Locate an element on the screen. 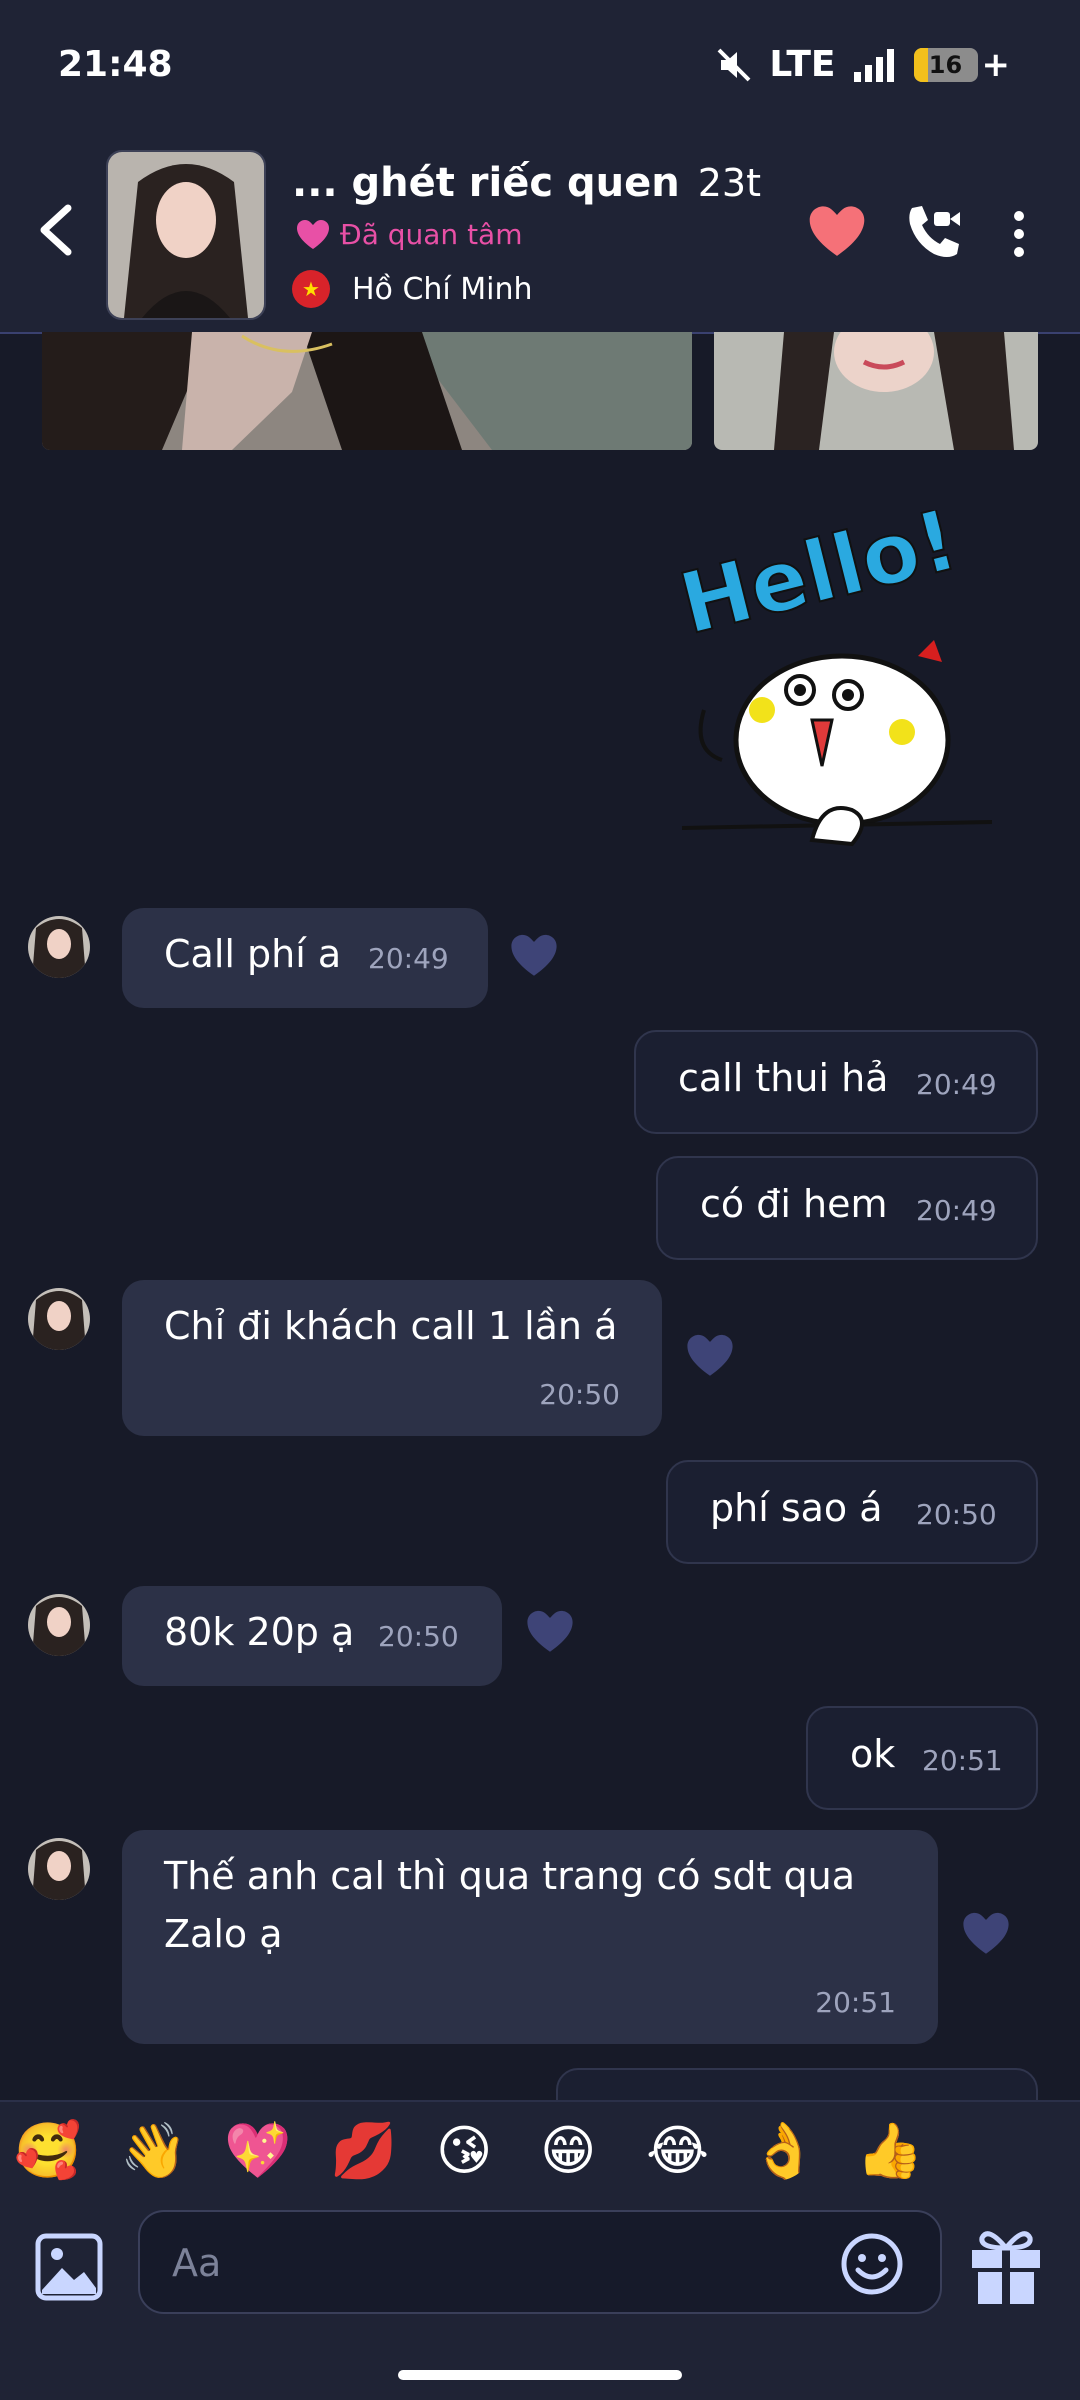 The height and width of the screenshot is (2400, 1080). message-text-line: Thế anh cal thì qua trang có sdt qua is located at coordinates (509, 1876).